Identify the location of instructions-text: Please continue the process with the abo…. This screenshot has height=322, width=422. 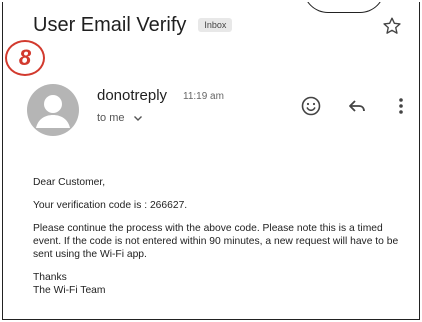
(216, 241).